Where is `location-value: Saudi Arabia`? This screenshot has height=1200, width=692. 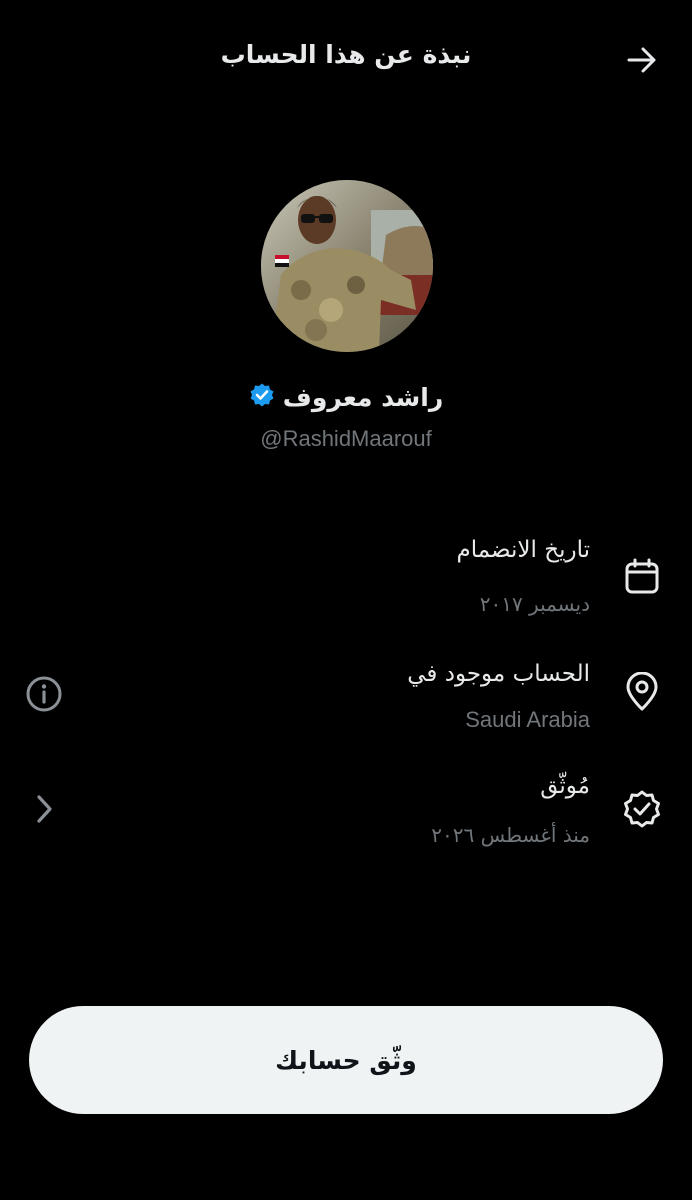
location-value: Saudi Arabia is located at coordinates (527, 719).